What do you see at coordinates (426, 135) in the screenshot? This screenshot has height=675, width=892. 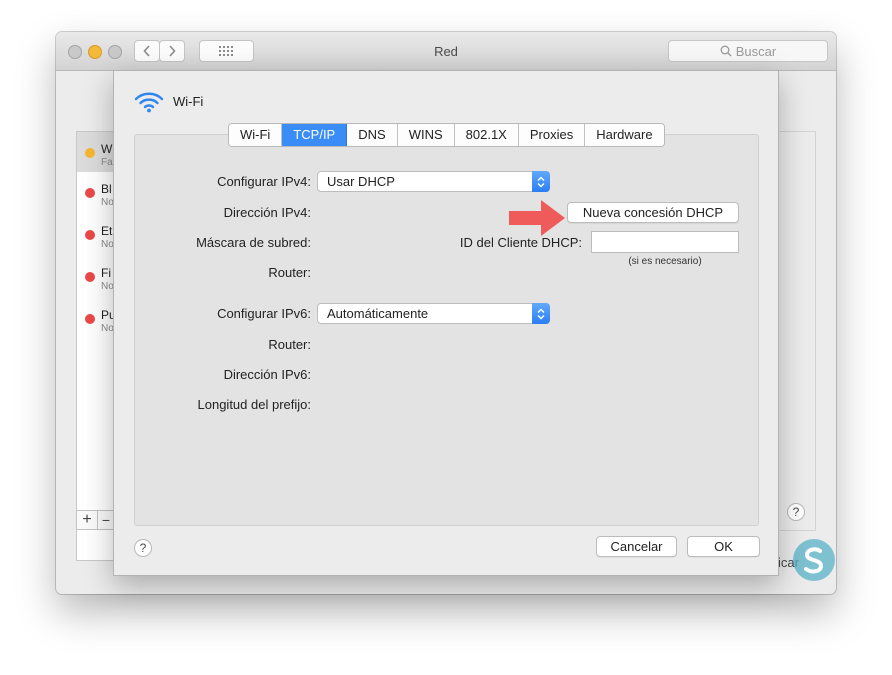 I see `tab-wins: WINS` at bounding box center [426, 135].